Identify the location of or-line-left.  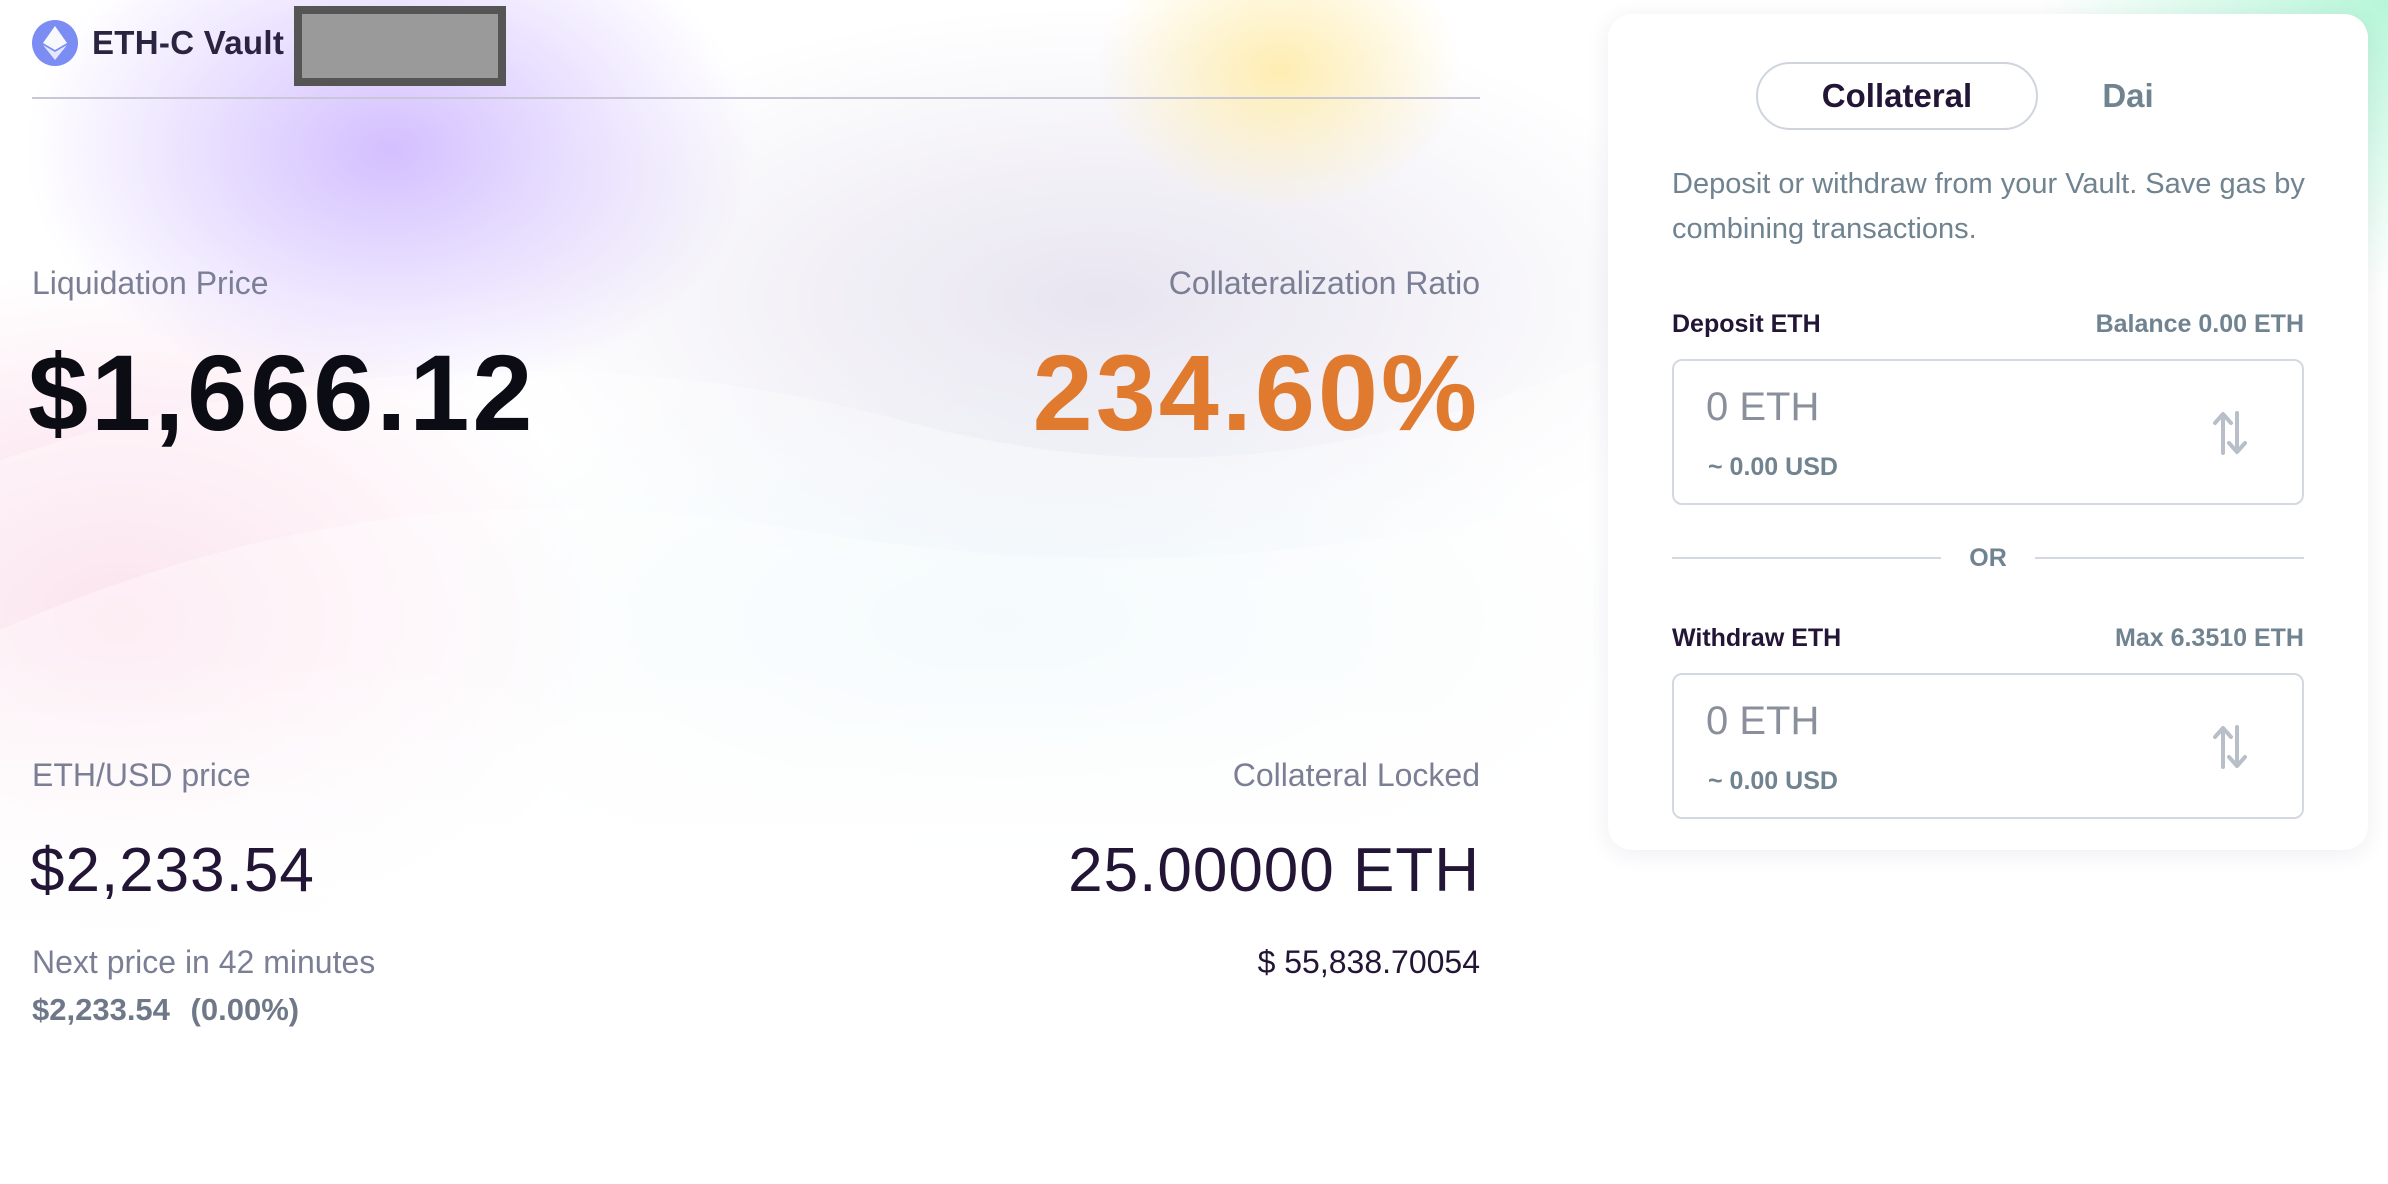
(1807, 558).